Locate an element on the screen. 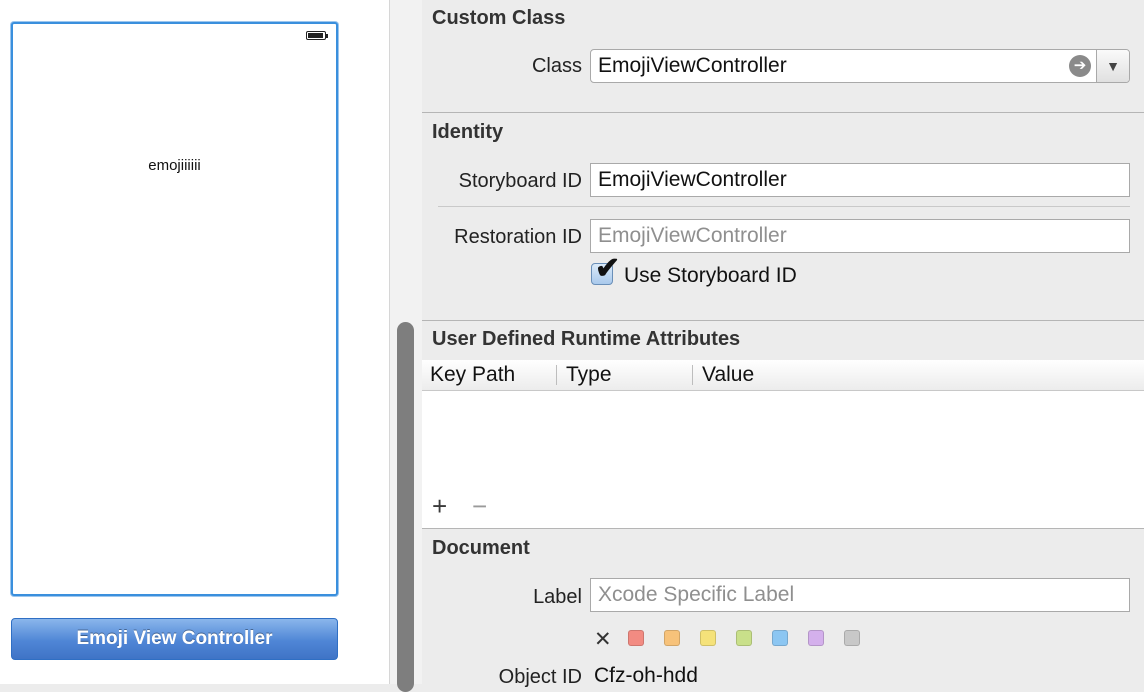 This screenshot has height=692, width=1144. clear-label-color-icon: ✕ is located at coordinates (603, 640).